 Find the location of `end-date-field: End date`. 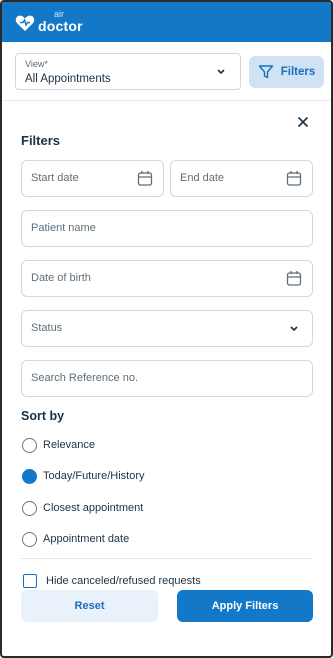

end-date-field: End date is located at coordinates (241, 178).